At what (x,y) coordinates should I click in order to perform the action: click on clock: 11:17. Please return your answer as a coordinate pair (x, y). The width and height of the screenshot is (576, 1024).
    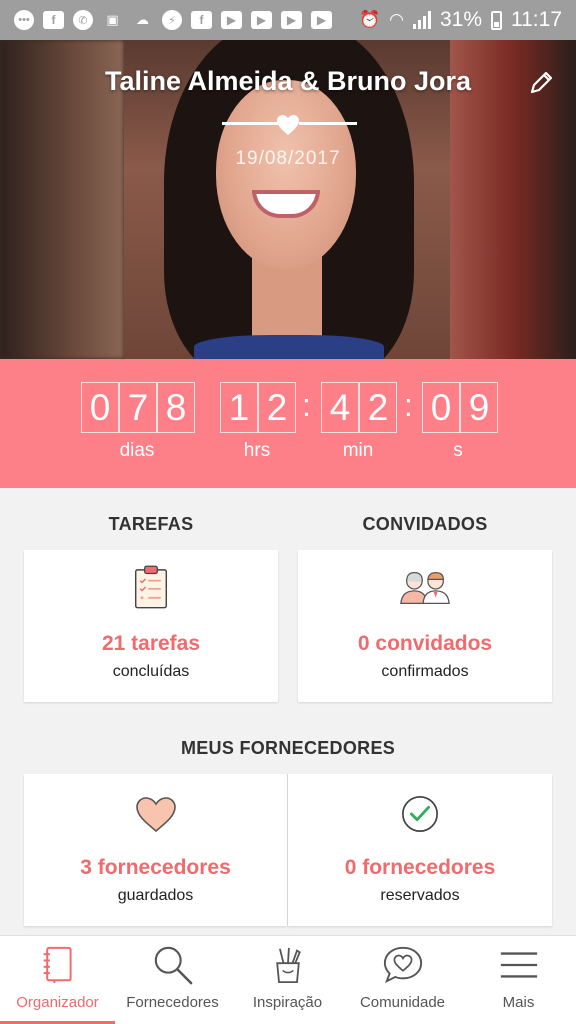
    Looking at the image, I should click on (536, 19).